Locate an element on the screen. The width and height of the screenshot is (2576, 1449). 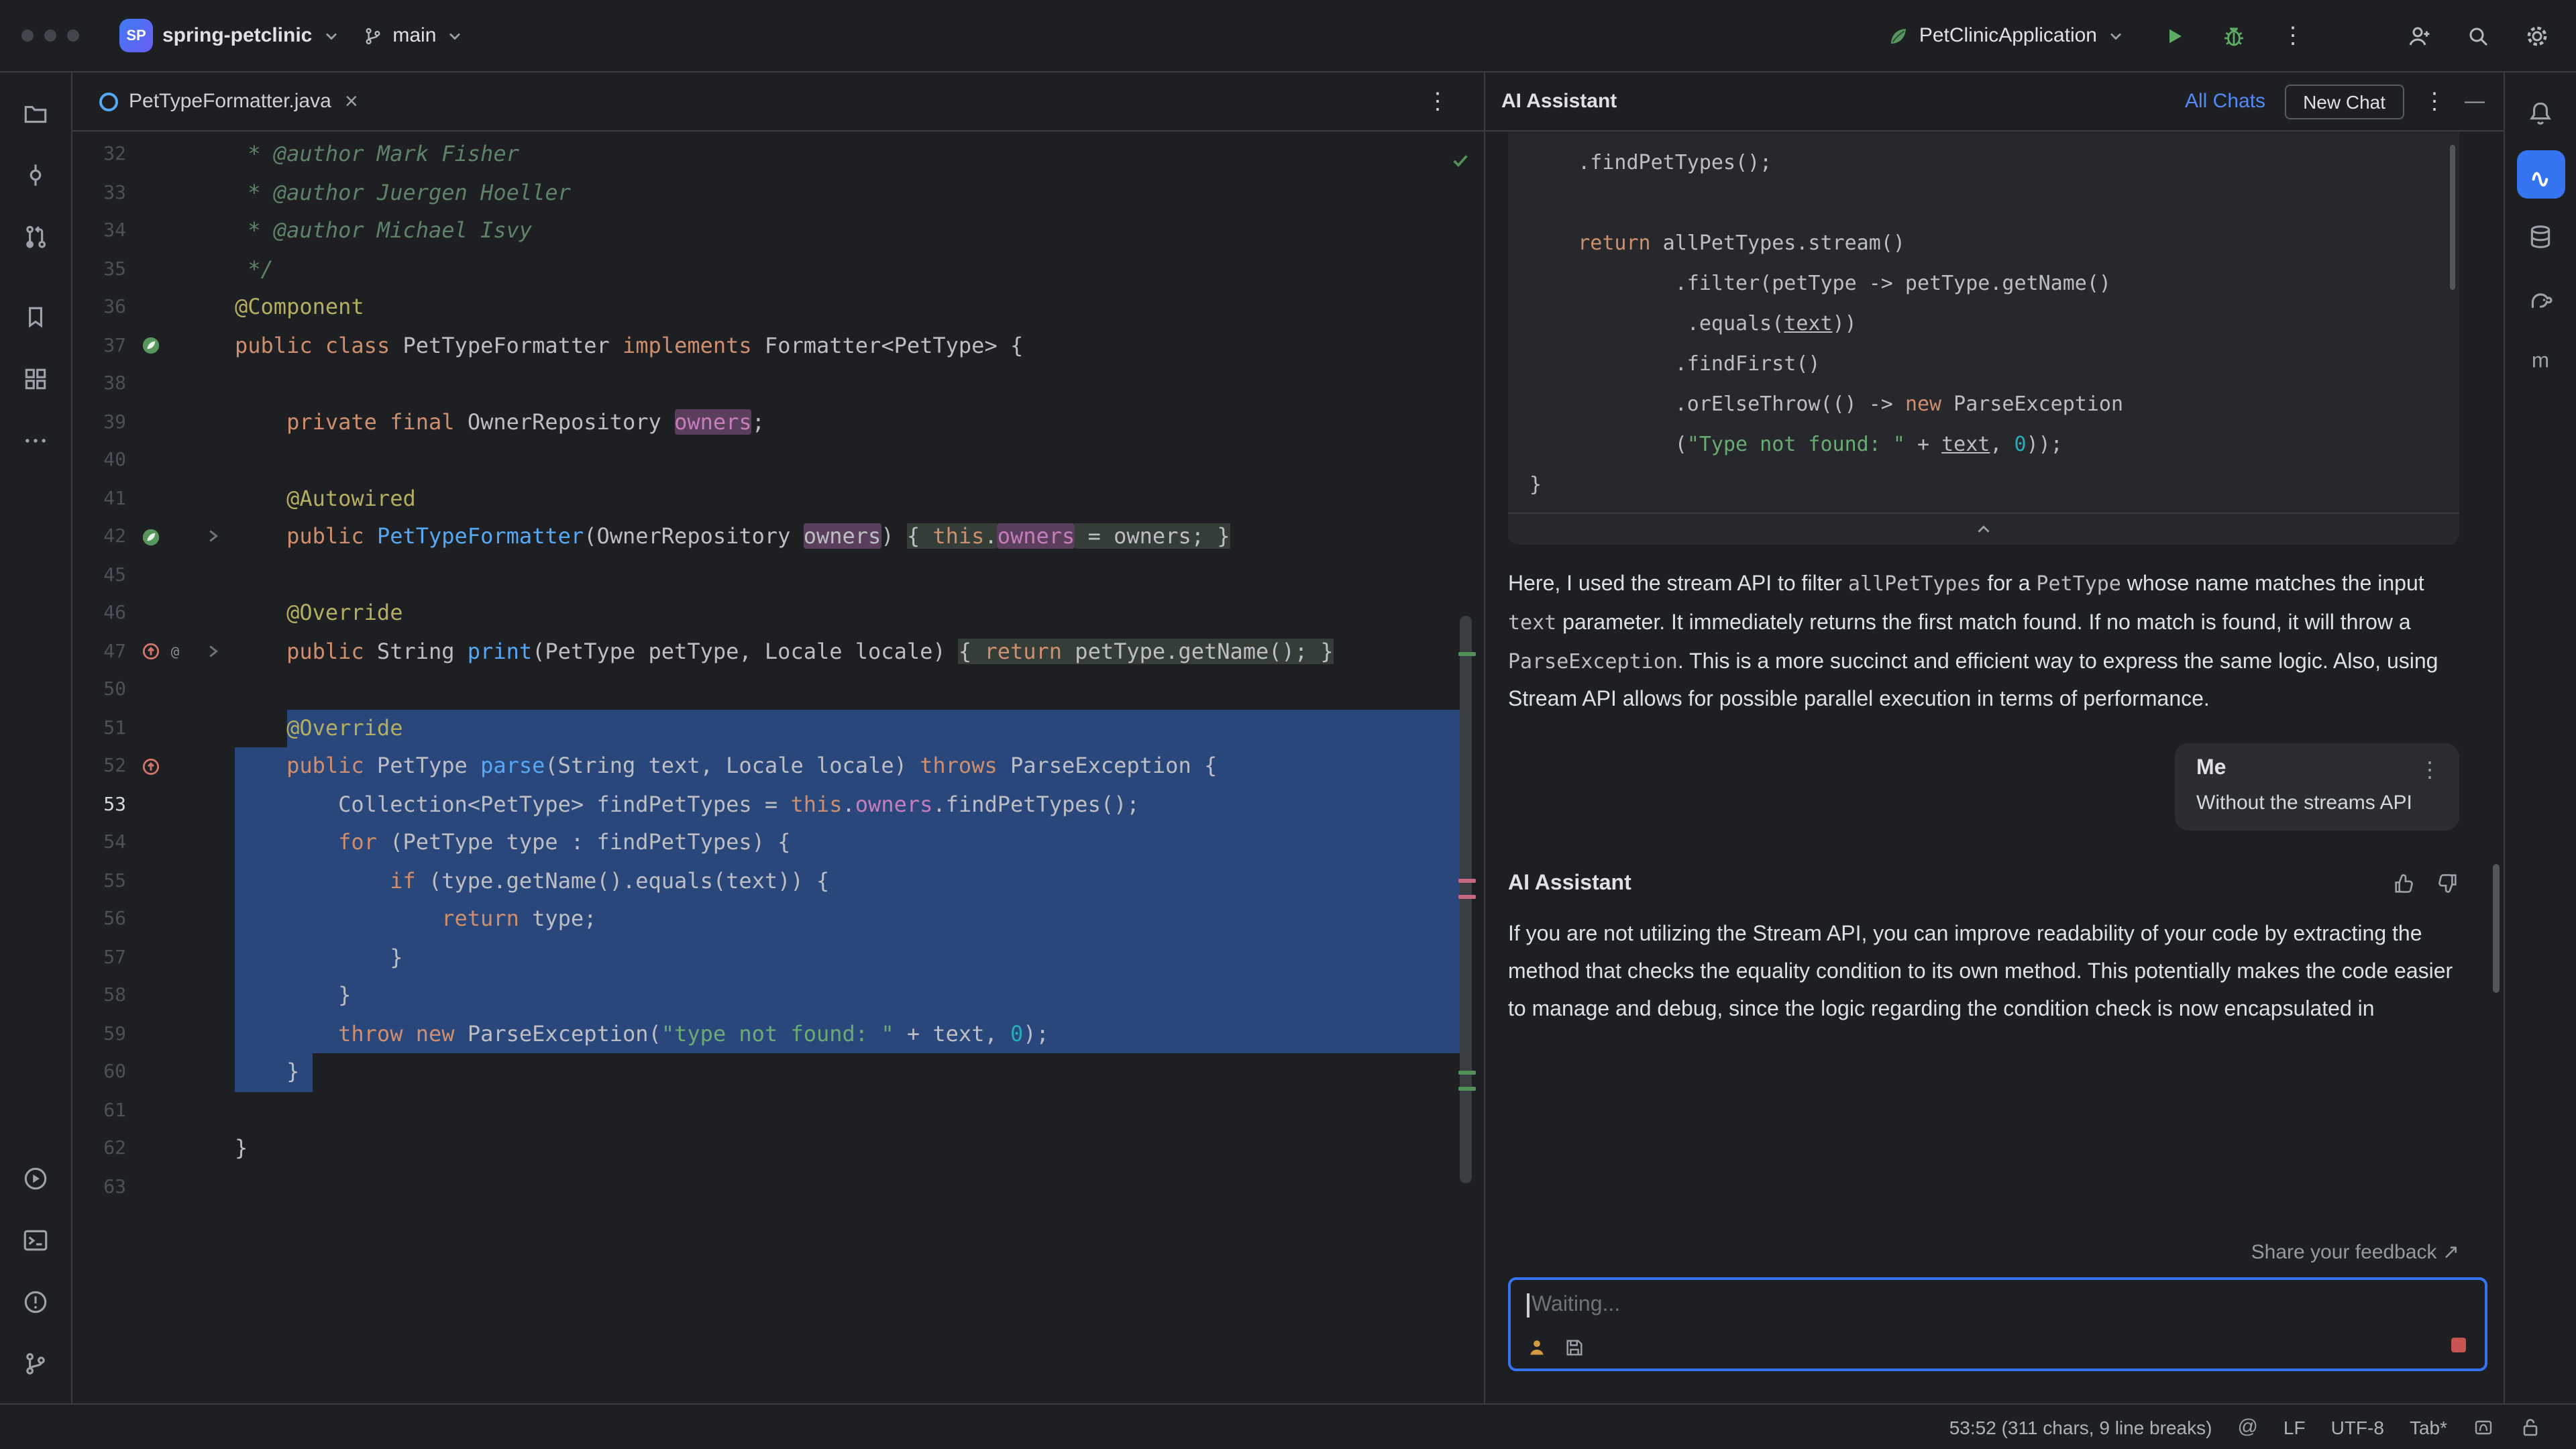
database-tool-button is located at coordinates (2540, 236).